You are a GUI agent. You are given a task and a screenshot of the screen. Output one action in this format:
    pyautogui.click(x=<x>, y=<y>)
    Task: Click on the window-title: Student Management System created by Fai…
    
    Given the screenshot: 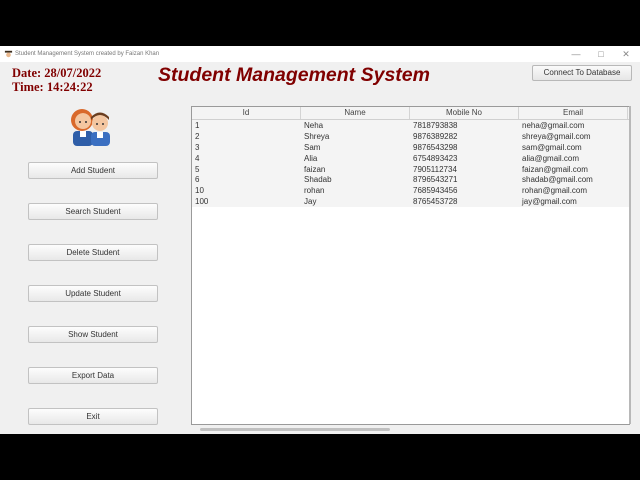 What is the action you would take?
    pyautogui.click(x=87, y=54)
    